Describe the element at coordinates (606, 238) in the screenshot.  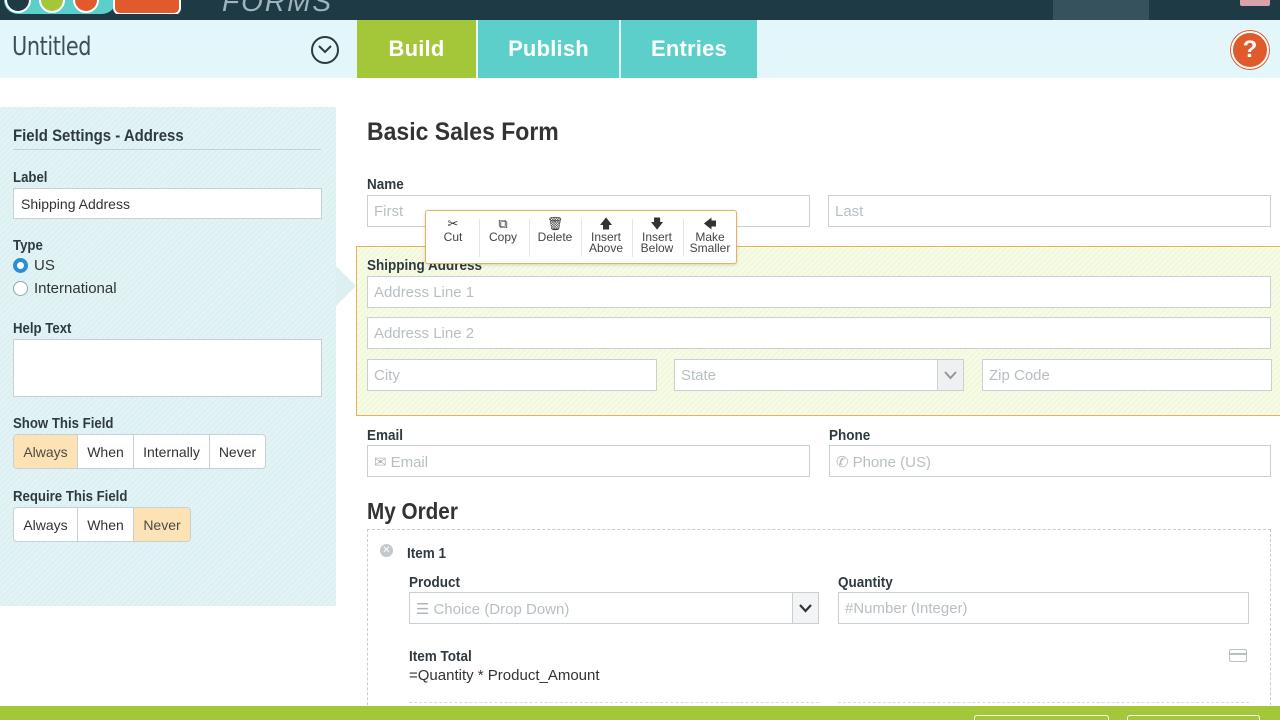
I see `insert-above-button: 🡅 Insert Above` at that location.